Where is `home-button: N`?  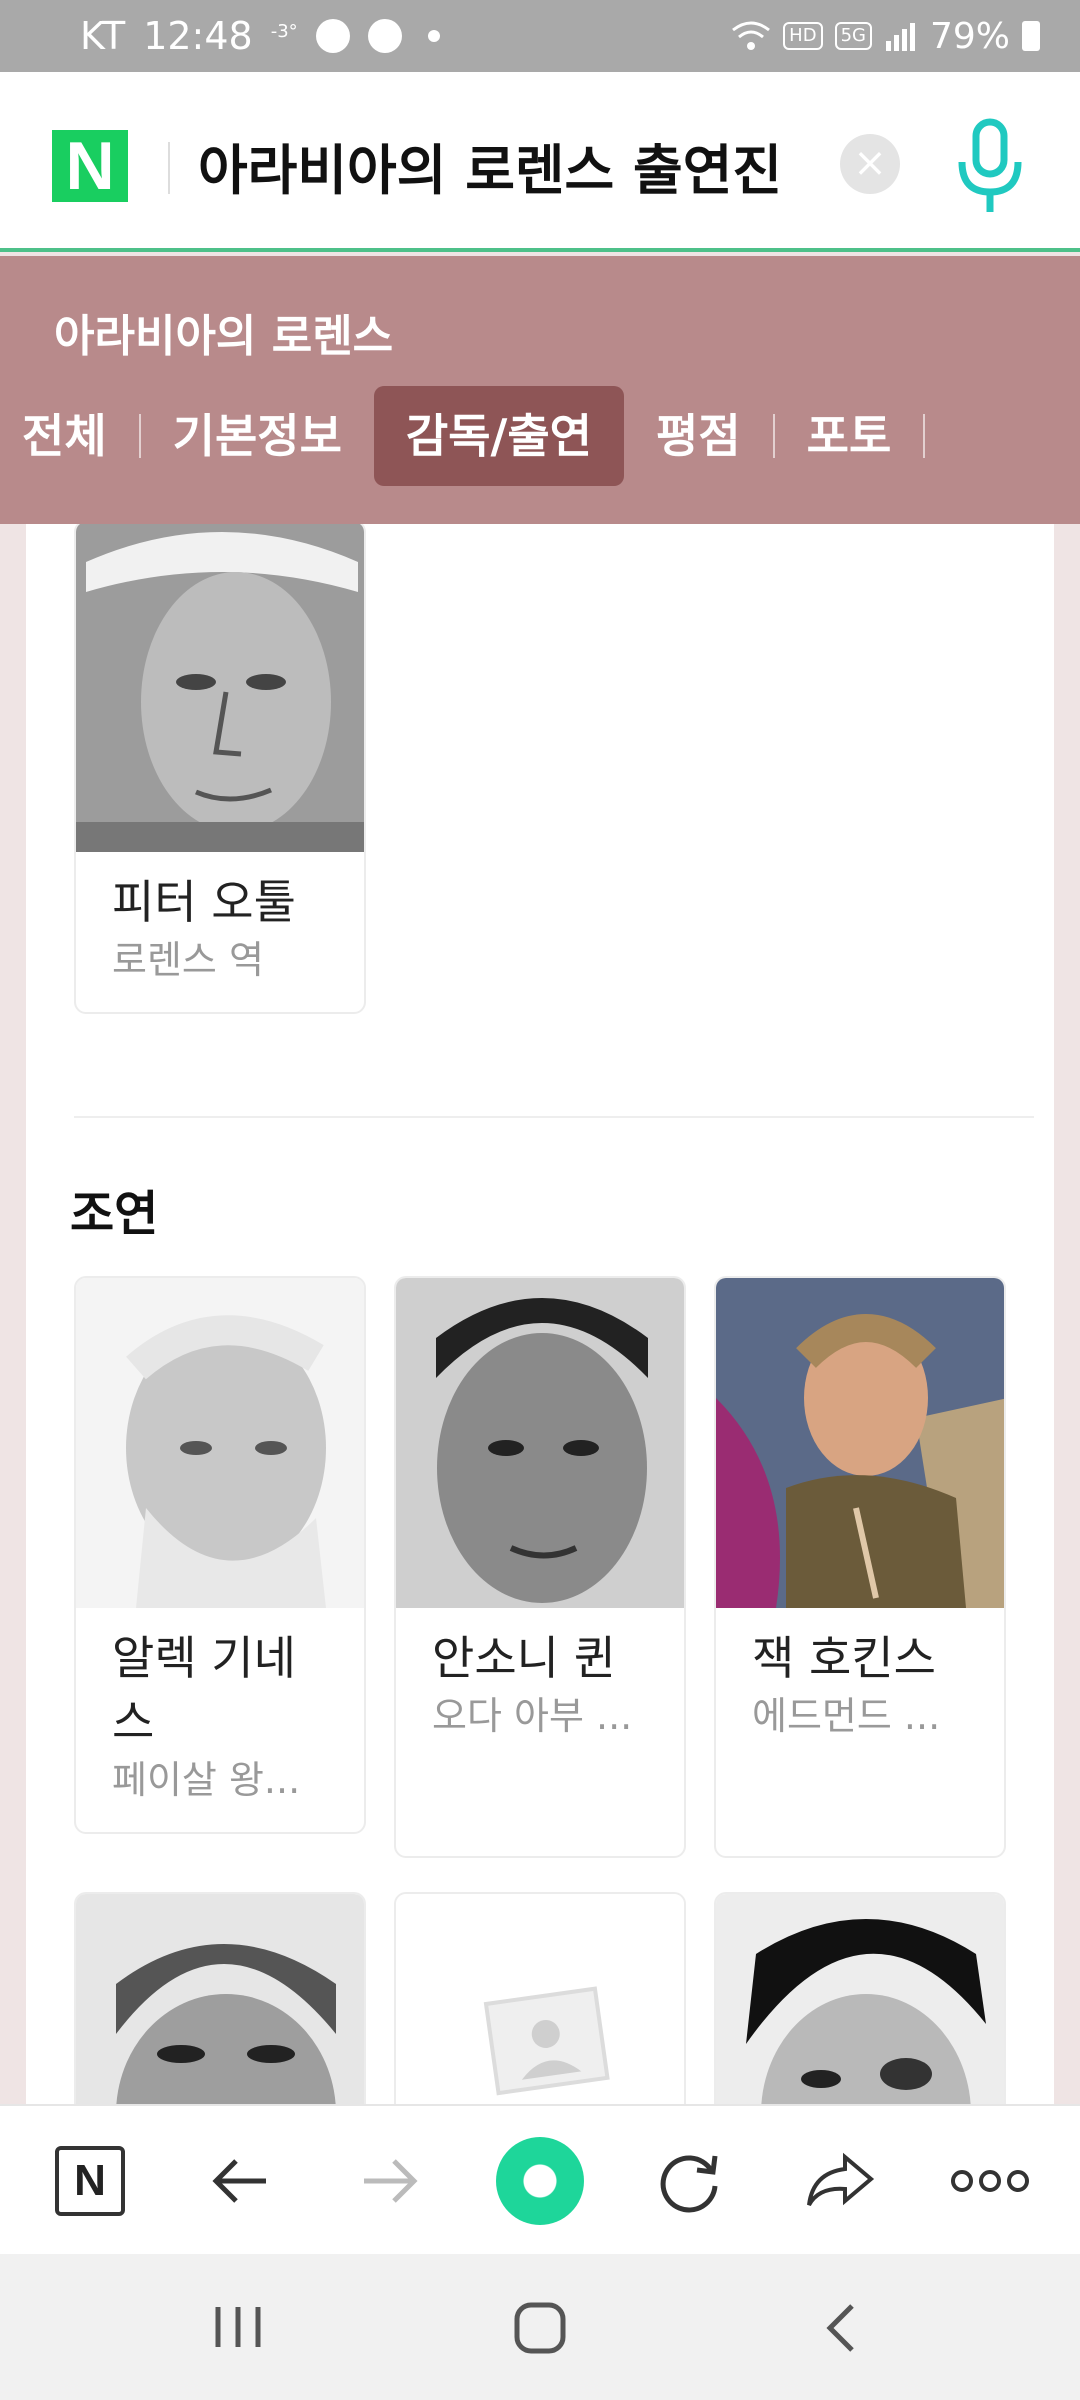
home-button: N is located at coordinates (90, 2181).